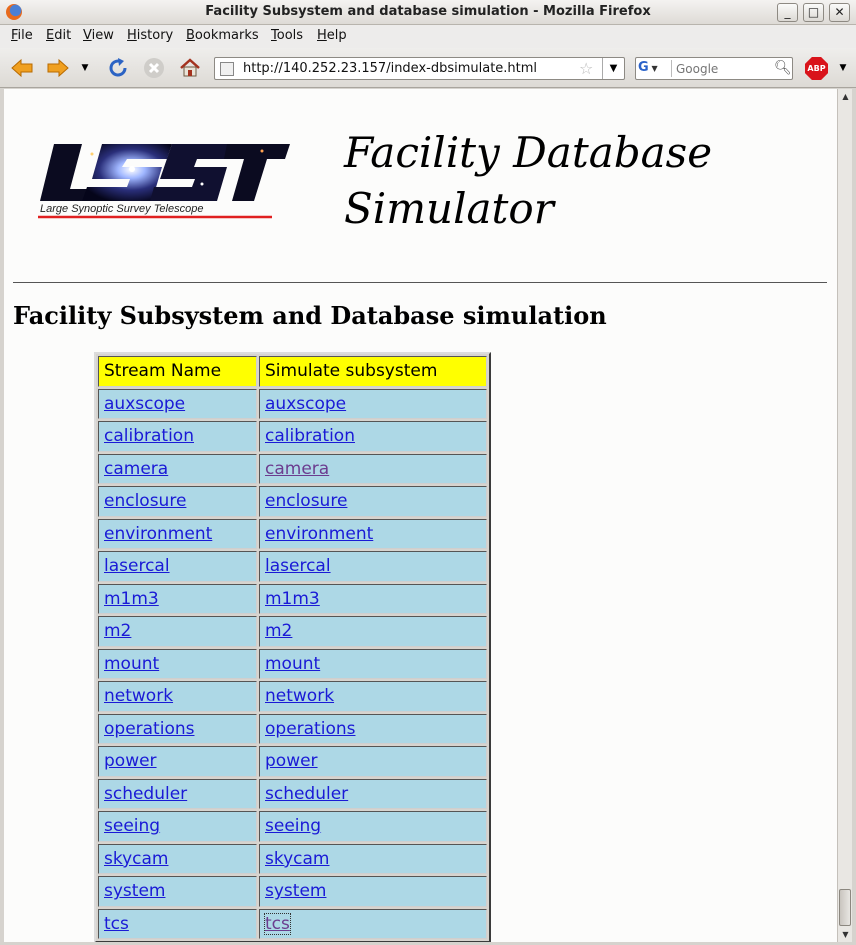 This screenshot has width=856, height=945. Describe the element at coordinates (137, 566) in the screenshot. I see `stream-link: lasercal` at that location.